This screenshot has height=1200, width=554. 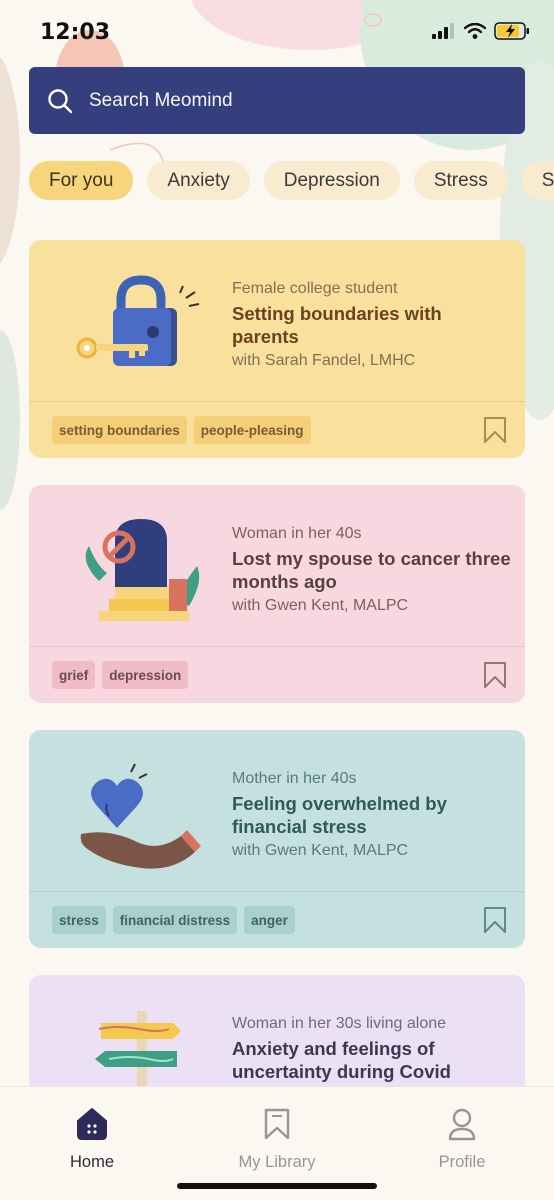 What do you see at coordinates (74, 675) in the screenshot?
I see `tag: grief` at bounding box center [74, 675].